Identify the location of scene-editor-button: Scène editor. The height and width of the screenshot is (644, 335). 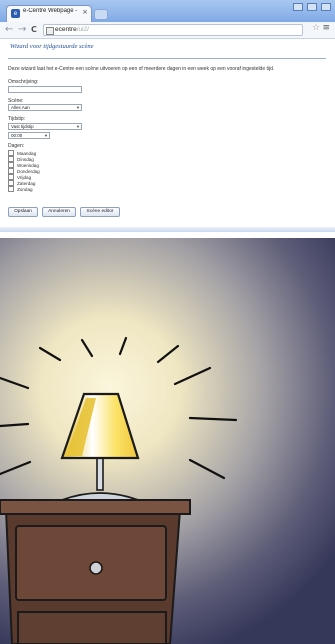
(100, 212).